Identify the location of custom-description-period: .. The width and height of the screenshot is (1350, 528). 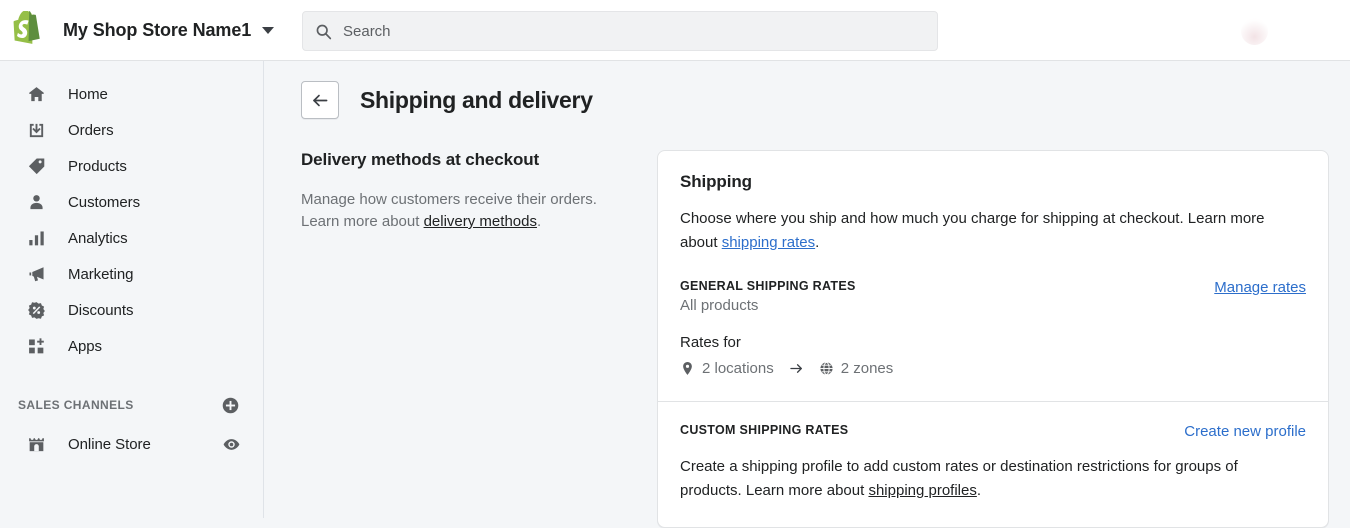
(979, 490).